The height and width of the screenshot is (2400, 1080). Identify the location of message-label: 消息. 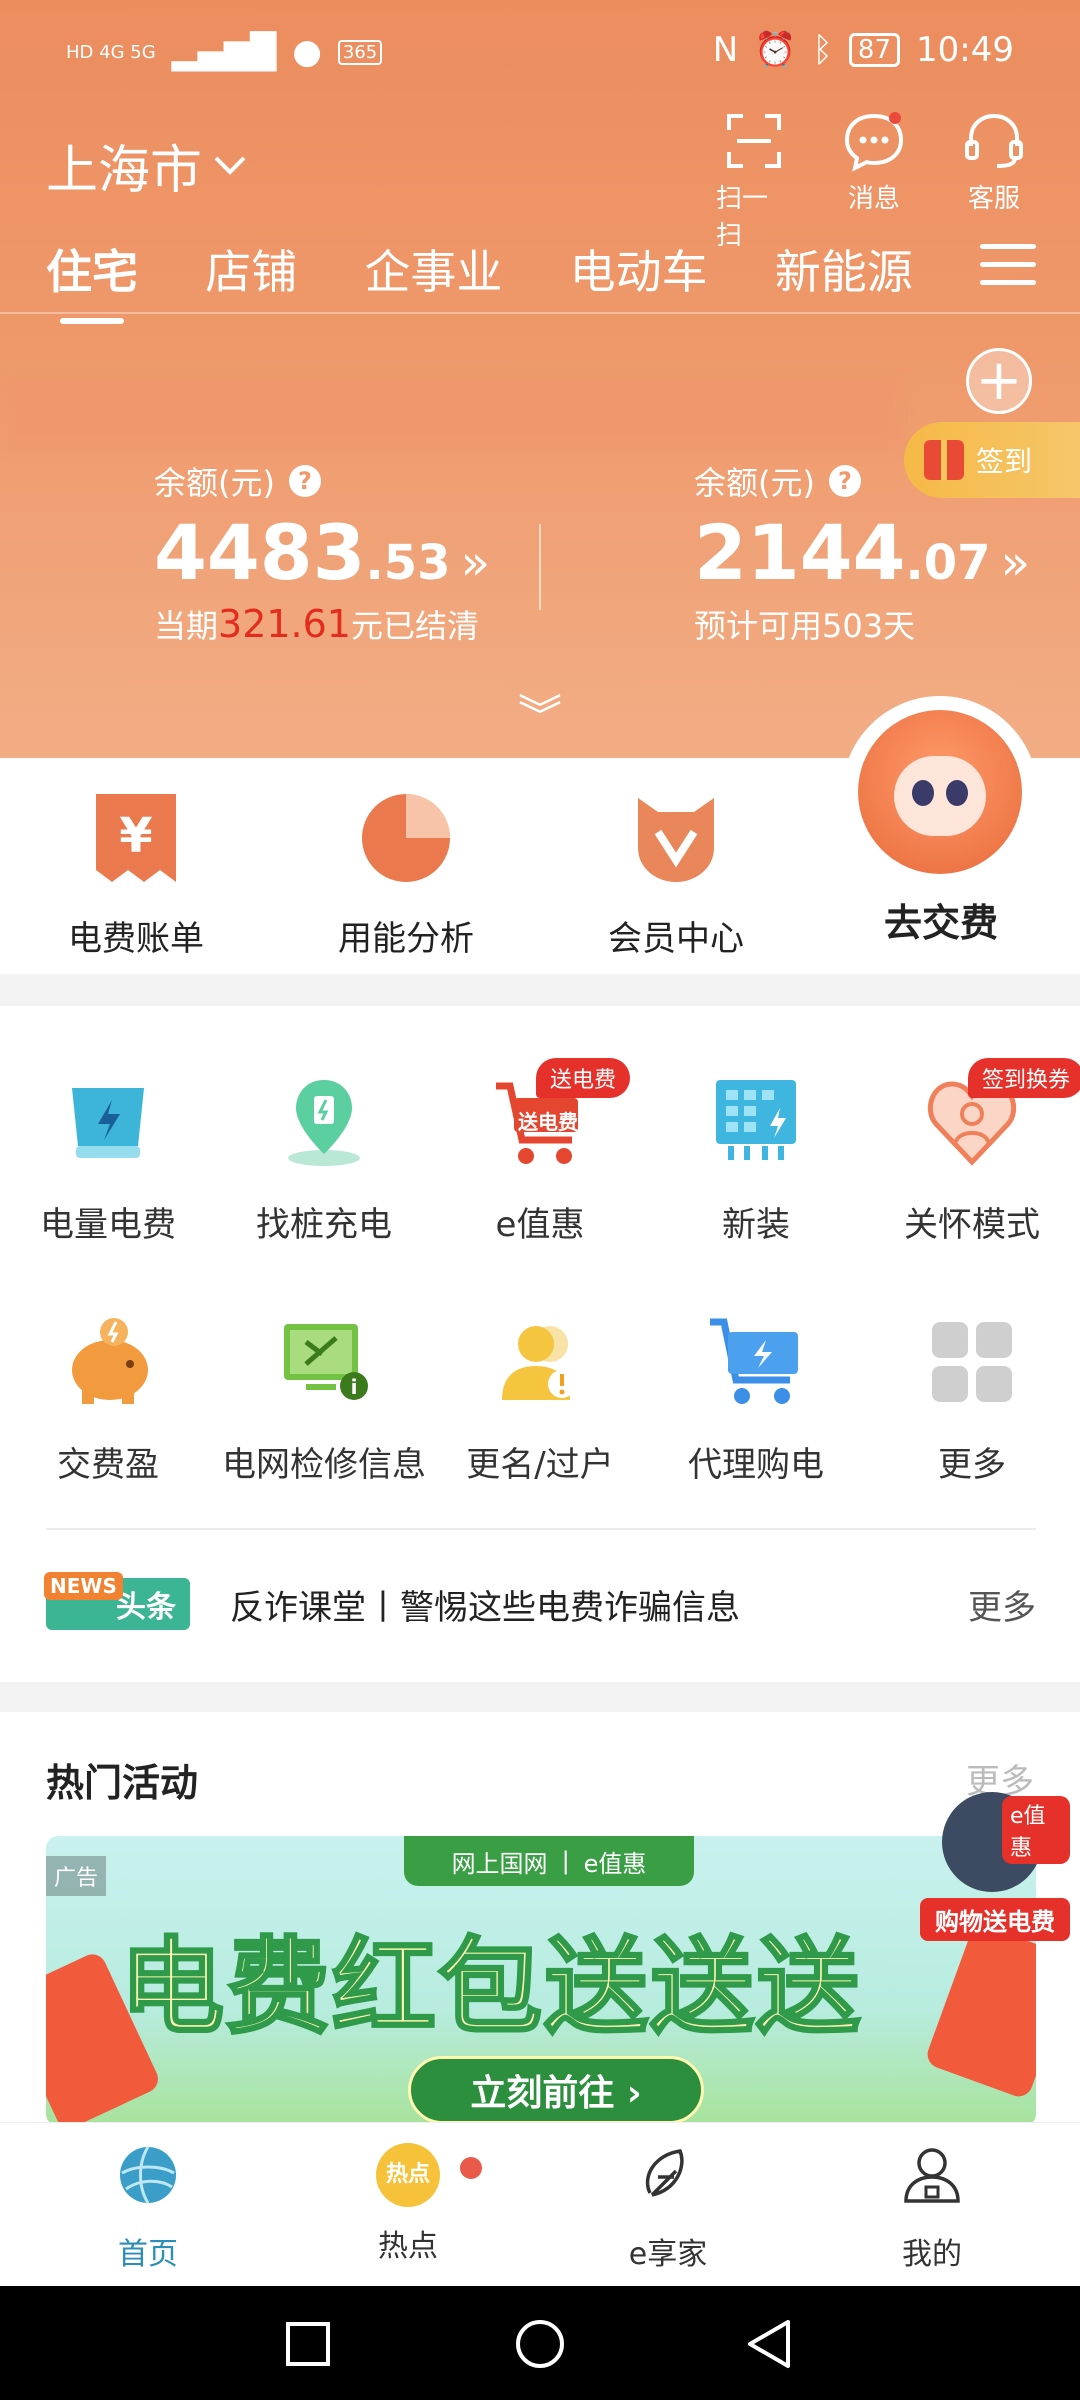
(873, 199).